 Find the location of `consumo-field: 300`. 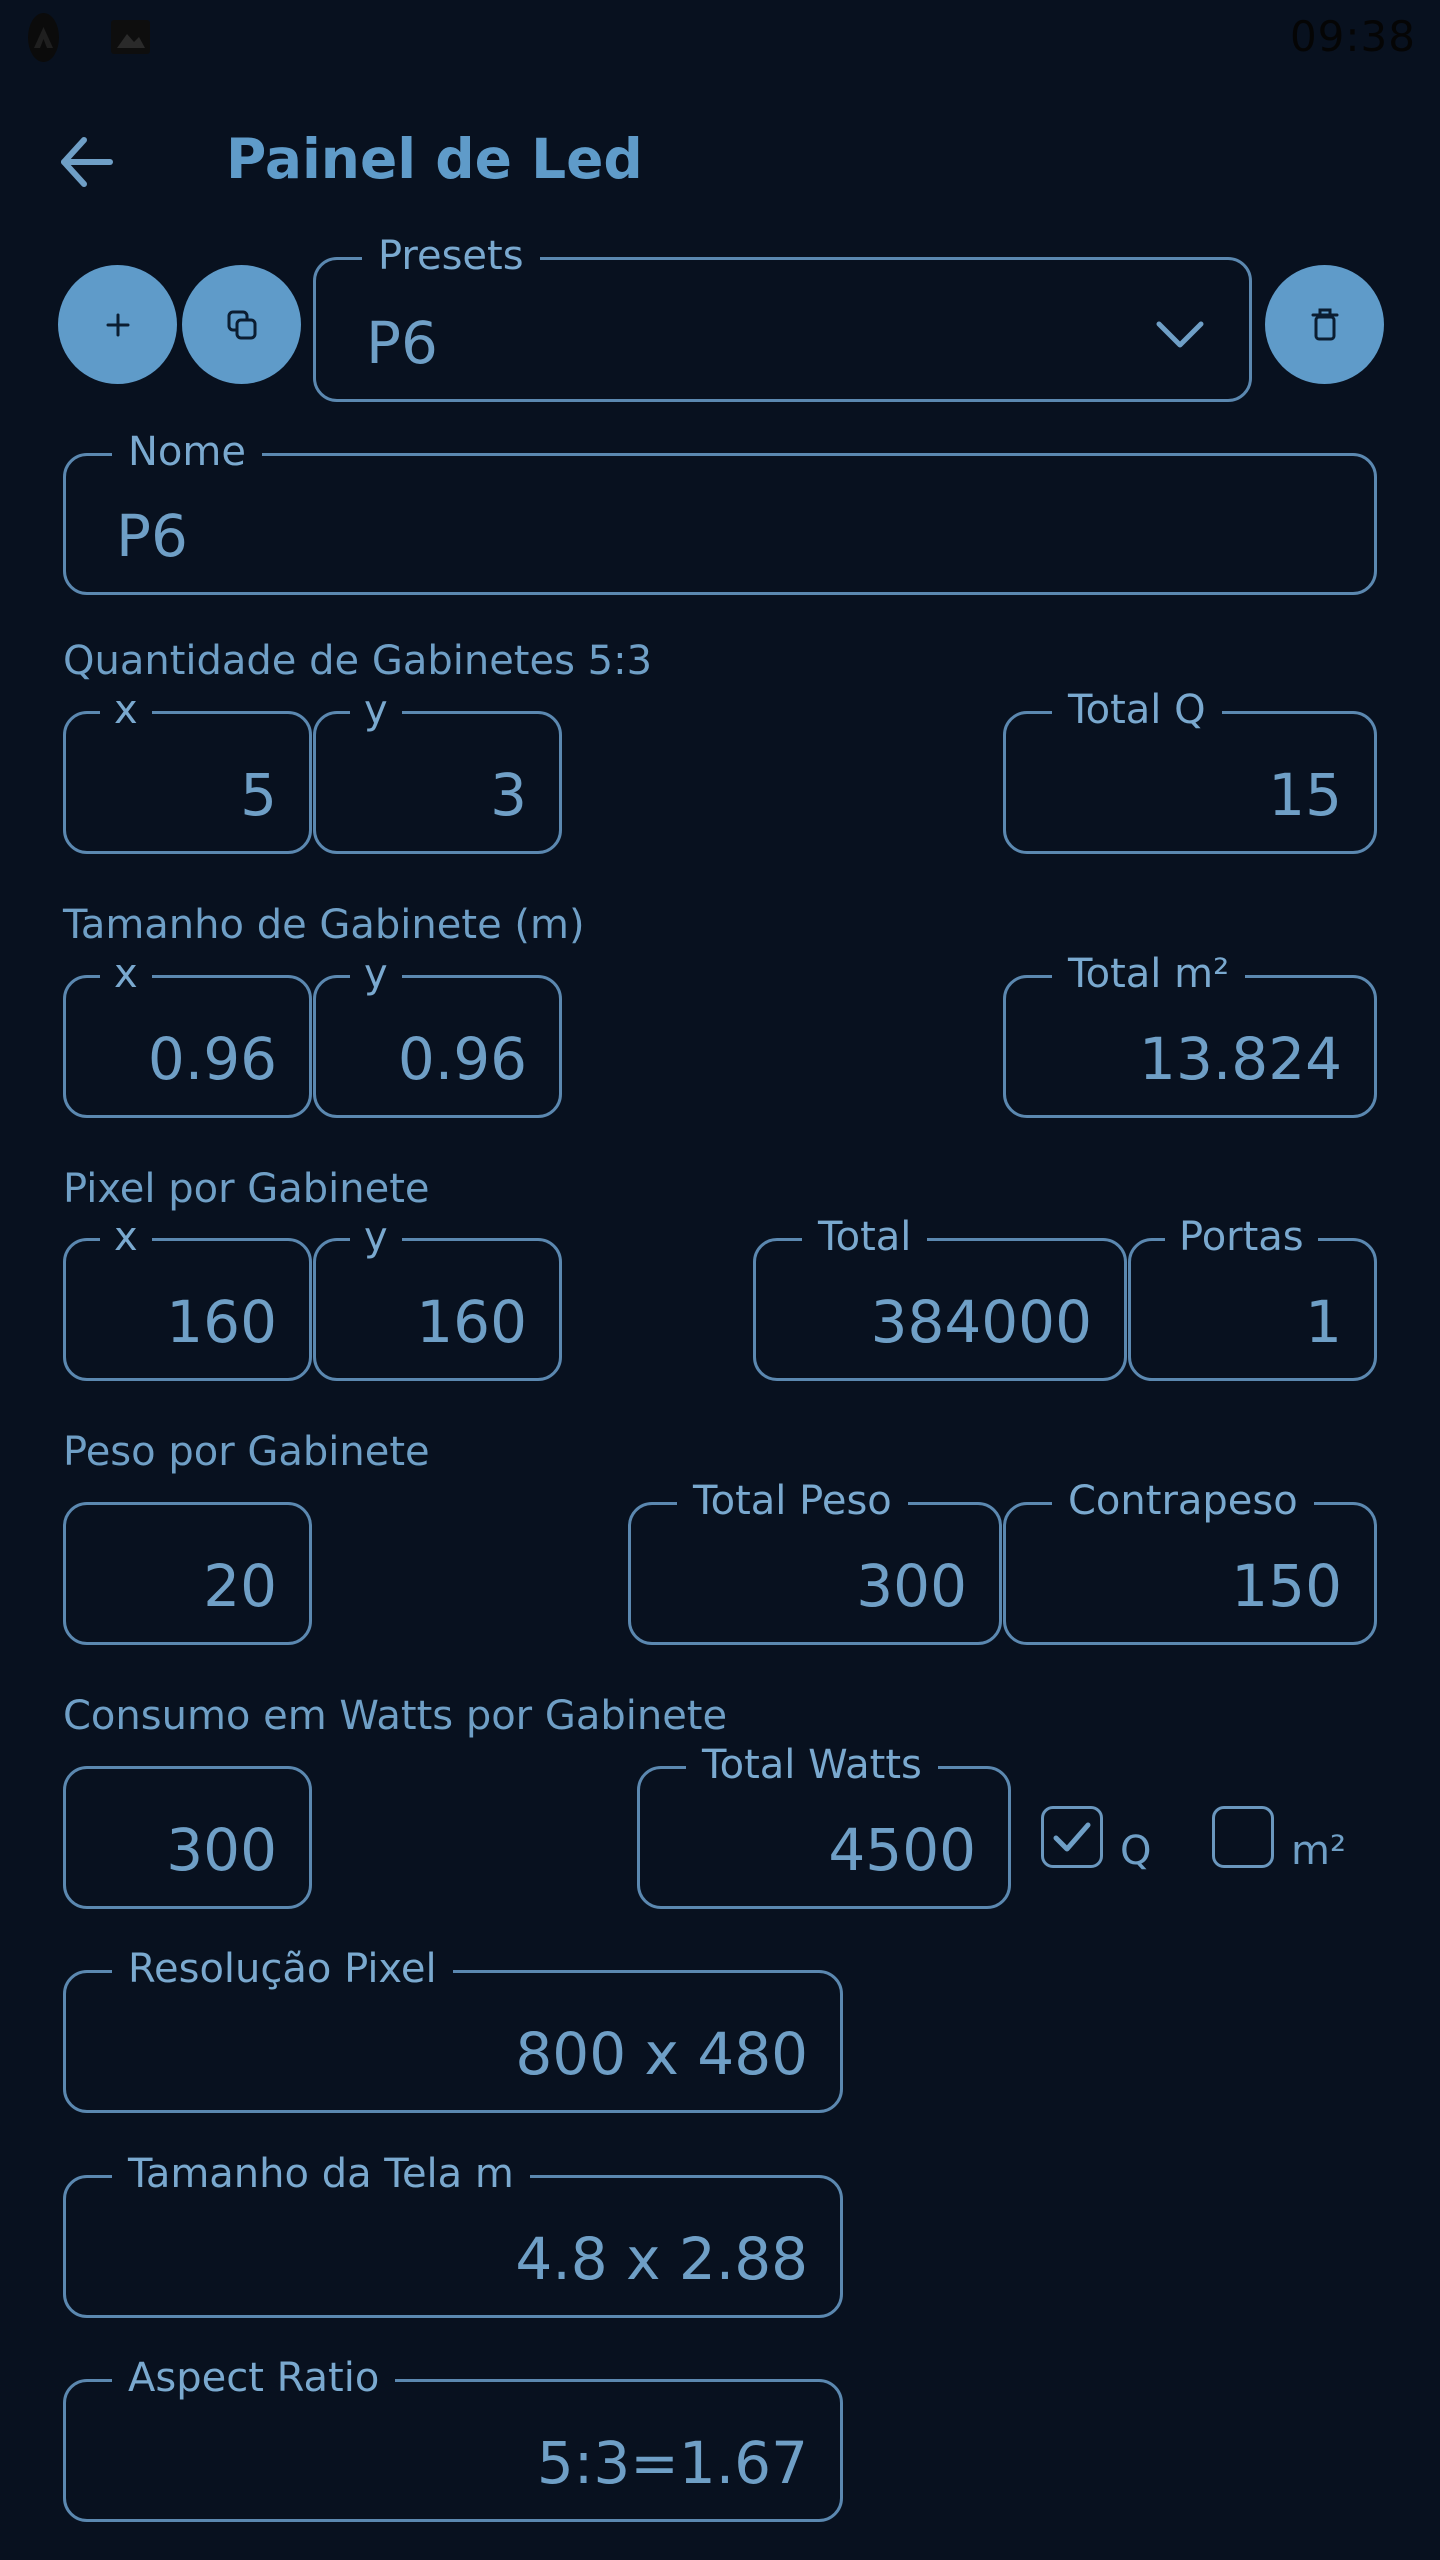

consumo-field: 300 is located at coordinates (187, 1837).